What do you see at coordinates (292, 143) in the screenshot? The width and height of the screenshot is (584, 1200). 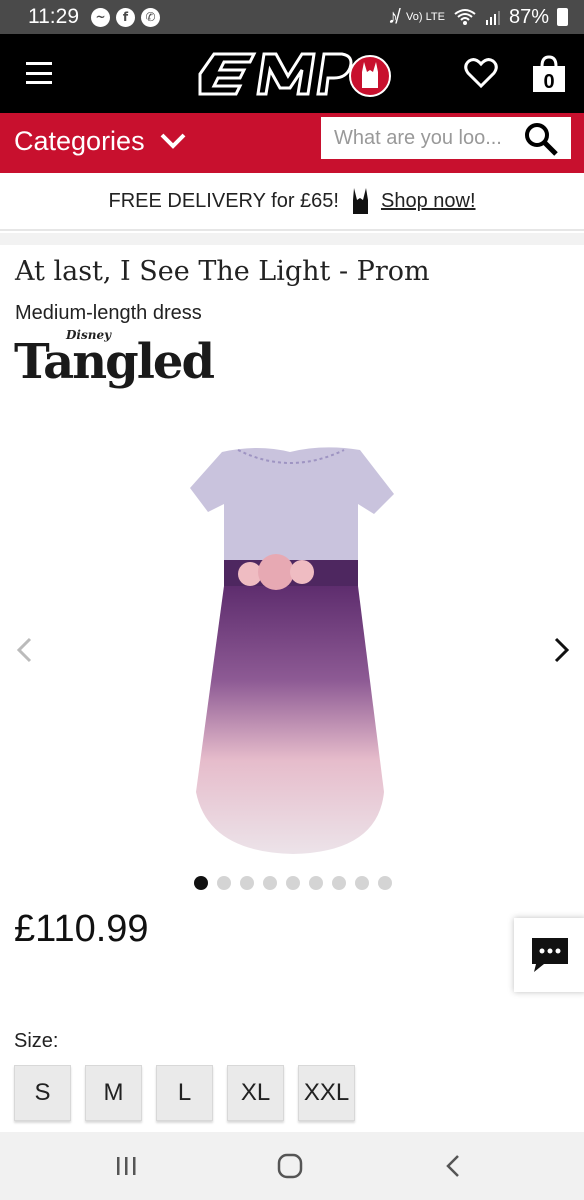 I see `category-search-bar: Categories` at bounding box center [292, 143].